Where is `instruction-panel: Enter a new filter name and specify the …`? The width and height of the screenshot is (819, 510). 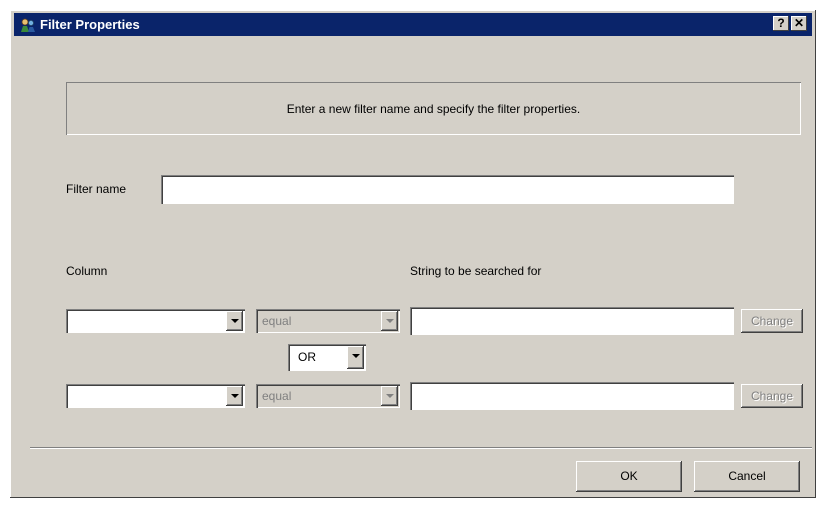
instruction-panel: Enter a new filter name and specify the … is located at coordinates (433, 108).